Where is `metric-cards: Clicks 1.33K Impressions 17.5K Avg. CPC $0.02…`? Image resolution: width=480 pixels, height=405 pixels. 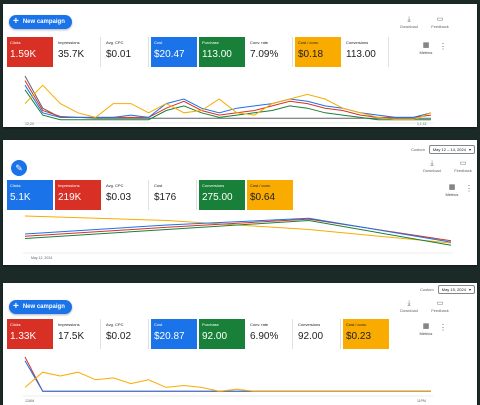 metric-cards: Clicks 1.33K Impressions 17.5K Avg. CPC $0.02… is located at coordinates (199, 334).